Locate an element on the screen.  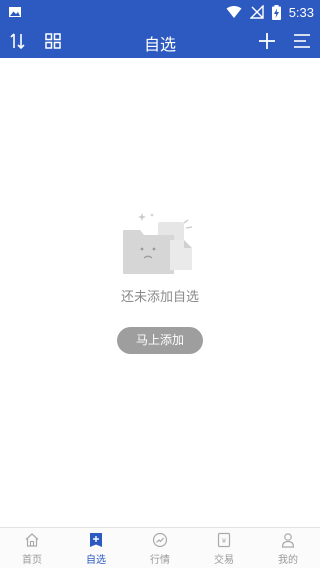
add-icon is located at coordinates (267, 41).